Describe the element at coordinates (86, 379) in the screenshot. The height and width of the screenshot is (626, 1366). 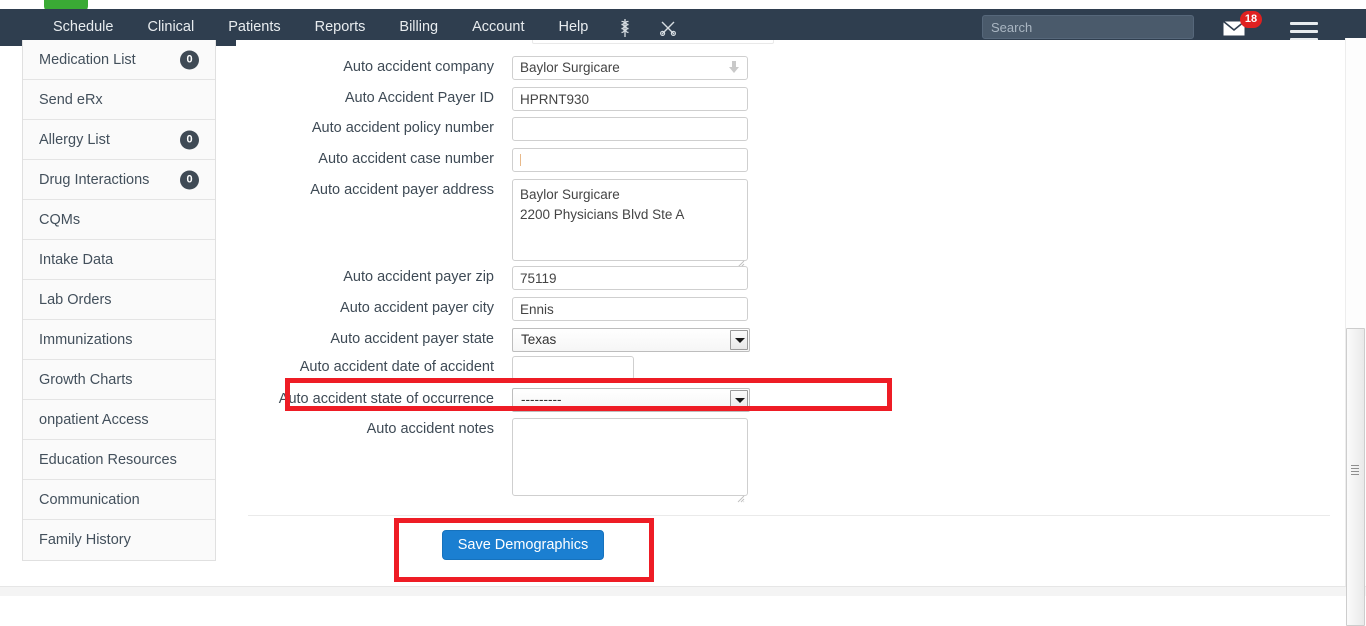
I see `sidebar-item-label: Growth Charts` at that location.